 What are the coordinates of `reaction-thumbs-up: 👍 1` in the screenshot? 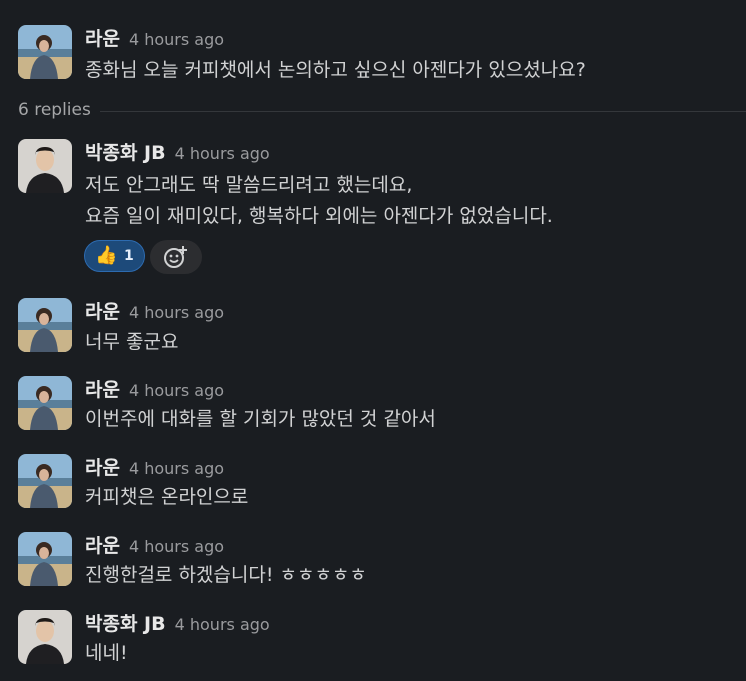 It's located at (114, 256).